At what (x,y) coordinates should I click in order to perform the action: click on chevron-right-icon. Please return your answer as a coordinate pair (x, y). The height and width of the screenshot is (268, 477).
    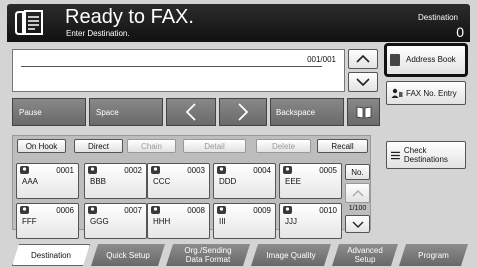
    Looking at the image, I should click on (243, 112).